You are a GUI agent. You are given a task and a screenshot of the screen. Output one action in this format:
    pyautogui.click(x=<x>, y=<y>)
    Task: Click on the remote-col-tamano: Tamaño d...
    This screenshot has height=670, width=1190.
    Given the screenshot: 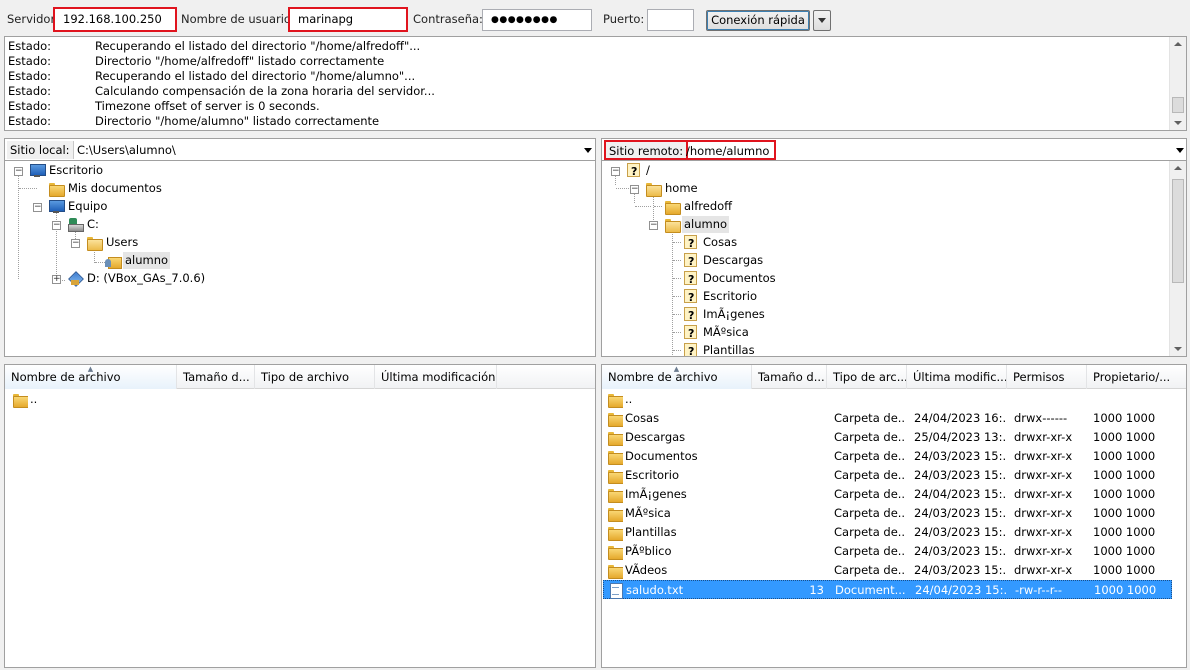 What is the action you would take?
    pyautogui.click(x=789, y=377)
    